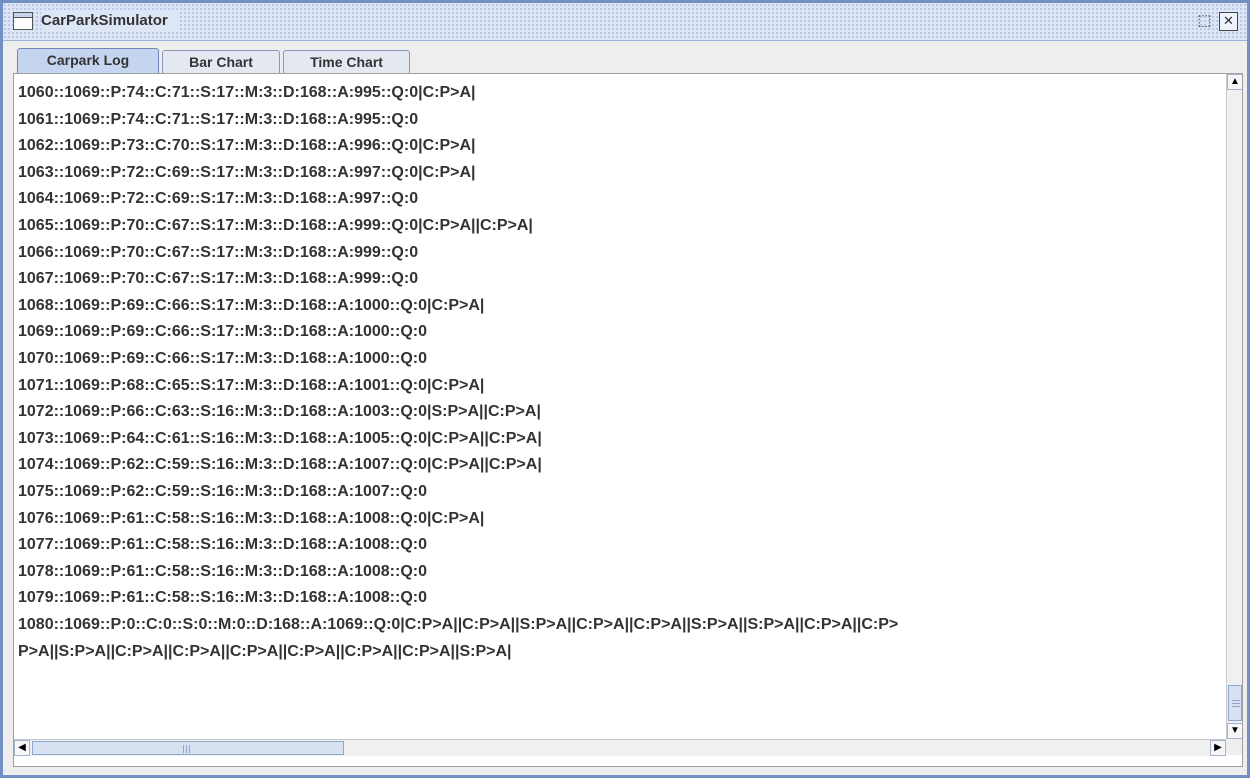  Describe the element at coordinates (1228, 21) in the screenshot. I see `close-icon: ✕` at that location.